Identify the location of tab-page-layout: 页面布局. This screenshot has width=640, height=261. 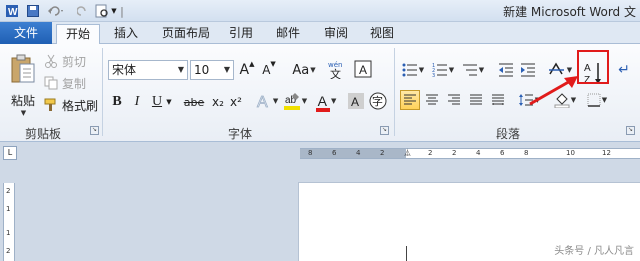
(186, 34).